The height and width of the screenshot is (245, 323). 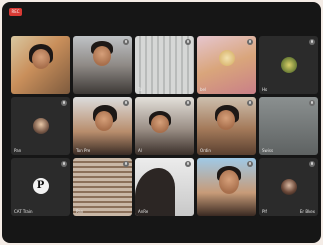 What do you see at coordinates (164, 65) in the screenshot?
I see `participant-tile: Ta` at bounding box center [164, 65].